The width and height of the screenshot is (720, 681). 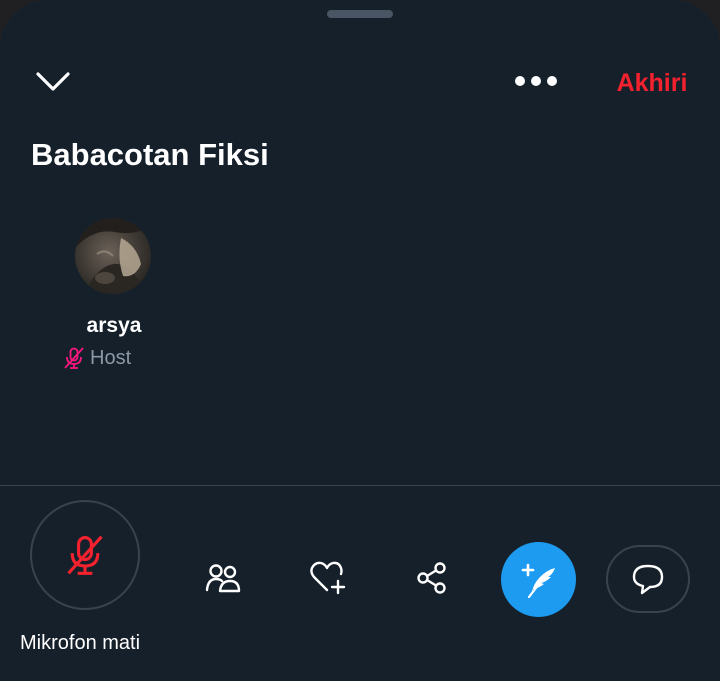 I want to click on participants-button, so click(x=223, y=578).